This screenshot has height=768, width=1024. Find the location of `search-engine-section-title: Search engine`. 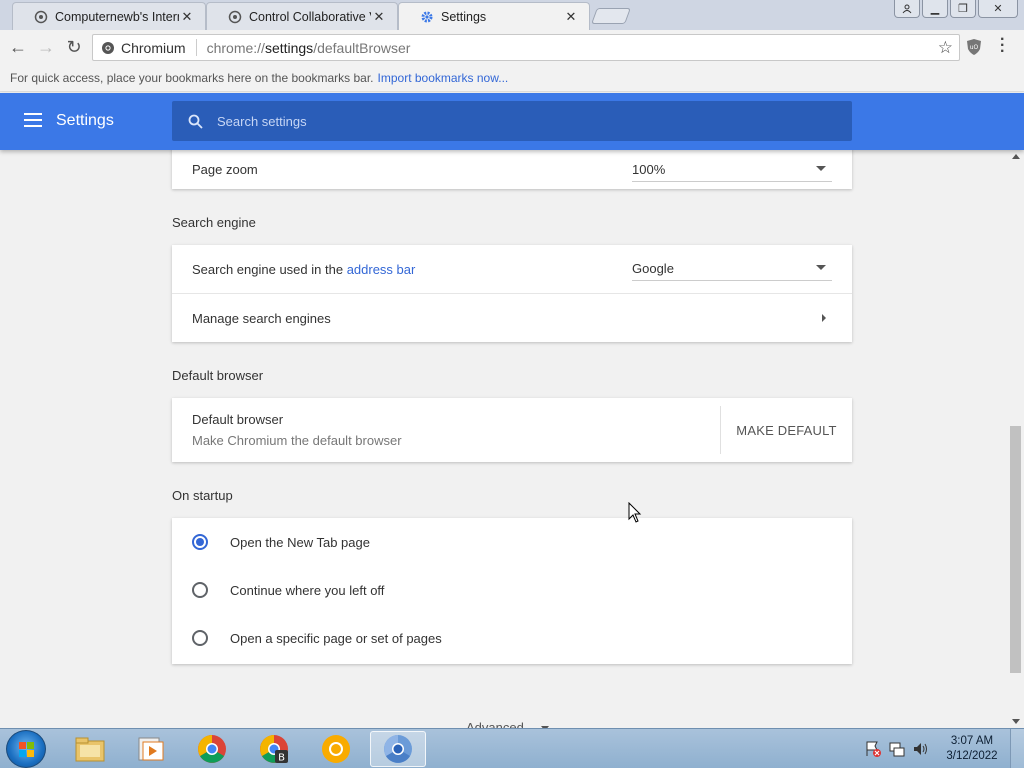

search-engine-section-title: Search engine is located at coordinates (214, 222).